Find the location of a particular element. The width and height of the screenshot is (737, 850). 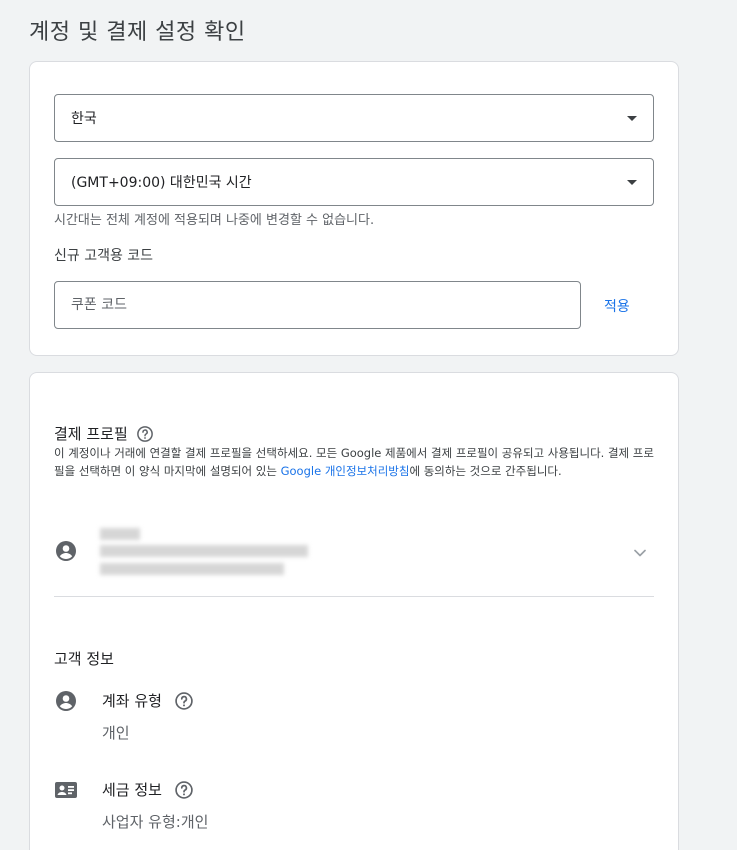

coupon-label: 신규 고객용 코드 is located at coordinates (104, 256).